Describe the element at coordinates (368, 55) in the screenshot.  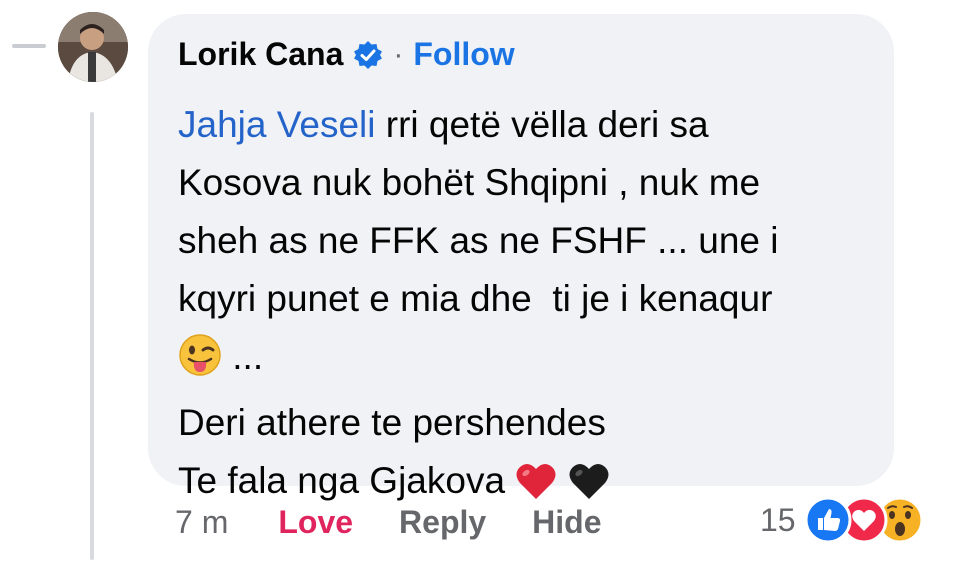
I see `verified-badge-icon` at that location.